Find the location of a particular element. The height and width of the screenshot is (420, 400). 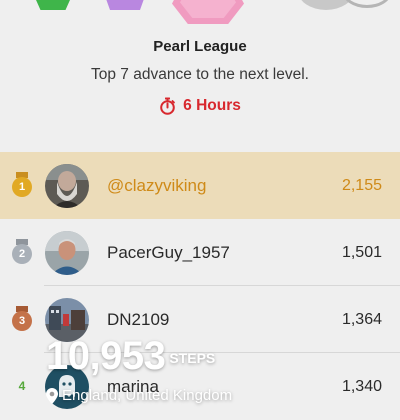

silver-medal-icon: 2 is located at coordinates (22, 253).